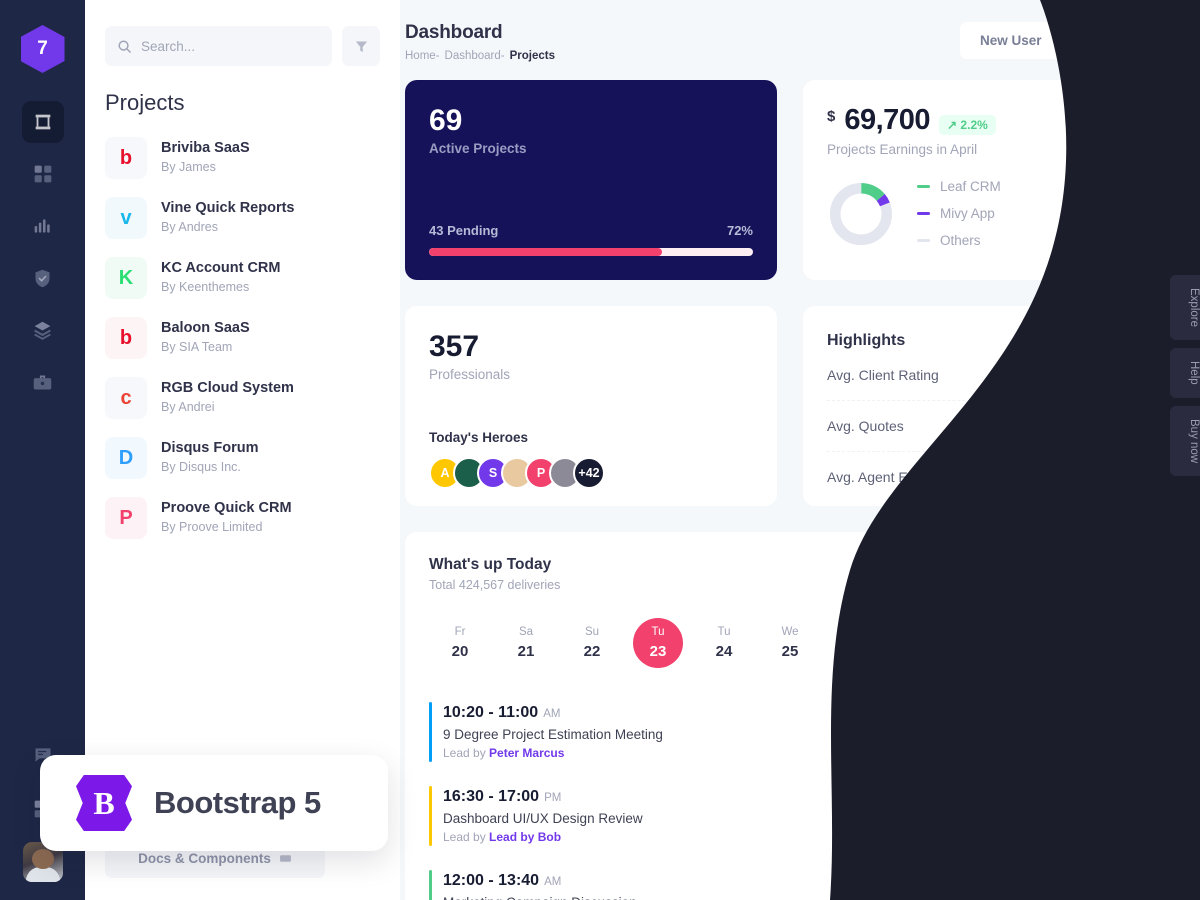  Describe the element at coordinates (1034, 240) in the screenshot. I see `legend-item: Others $45,257` at that location.